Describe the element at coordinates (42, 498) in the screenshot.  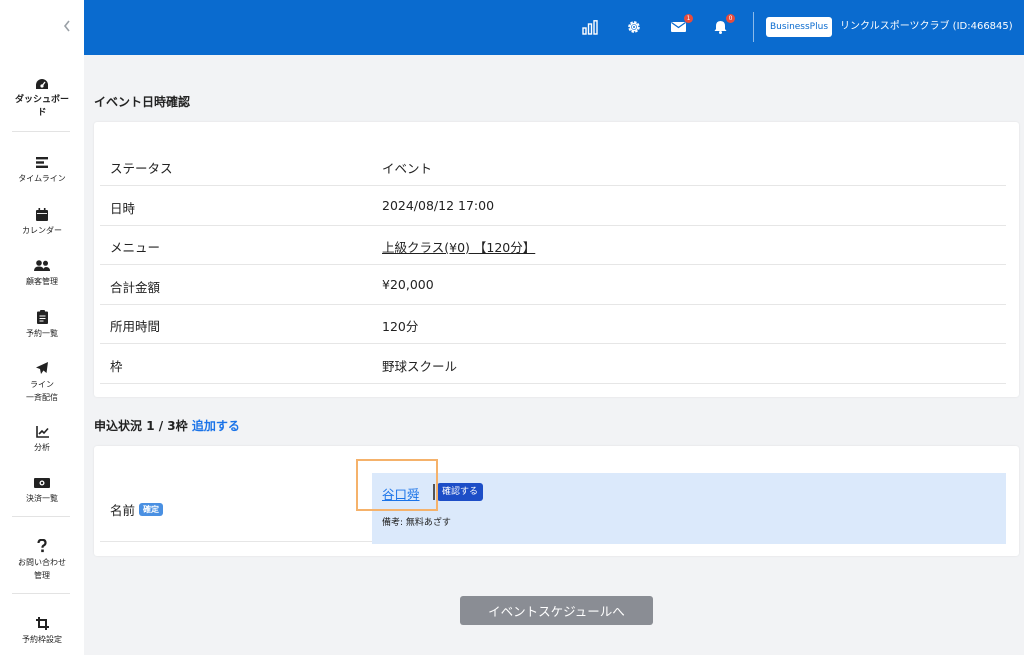
I see `sidebar-item-label: 決済一覧` at that location.